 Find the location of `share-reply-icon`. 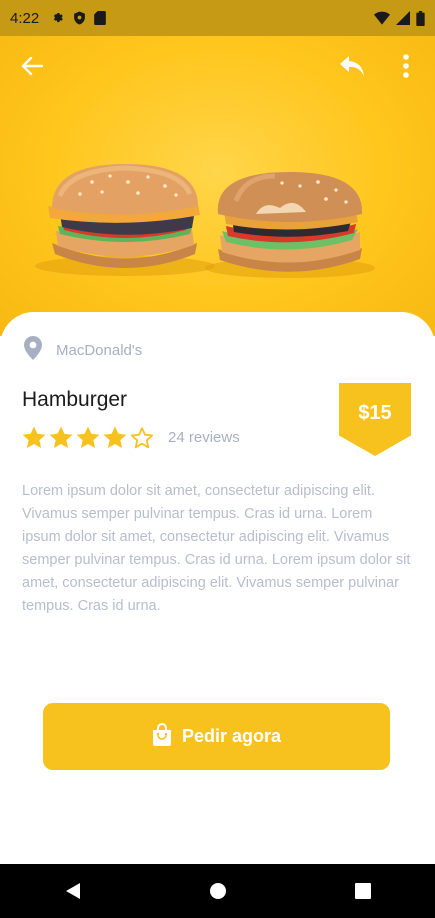

share-reply-icon is located at coordinates (352, 66).